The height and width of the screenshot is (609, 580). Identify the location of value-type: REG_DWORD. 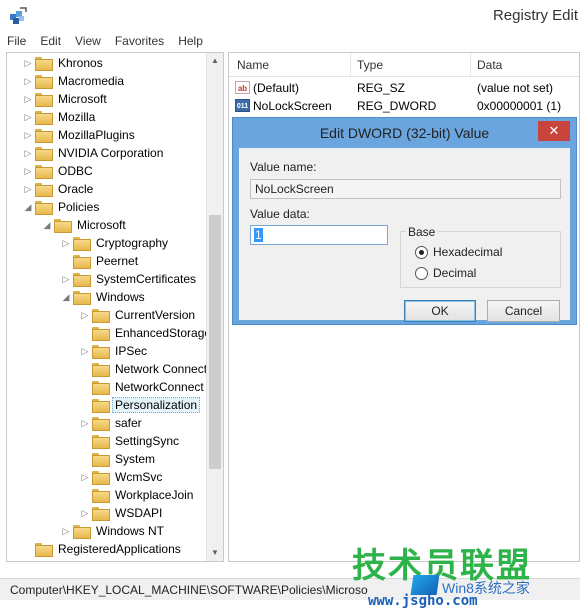
(397, 106).